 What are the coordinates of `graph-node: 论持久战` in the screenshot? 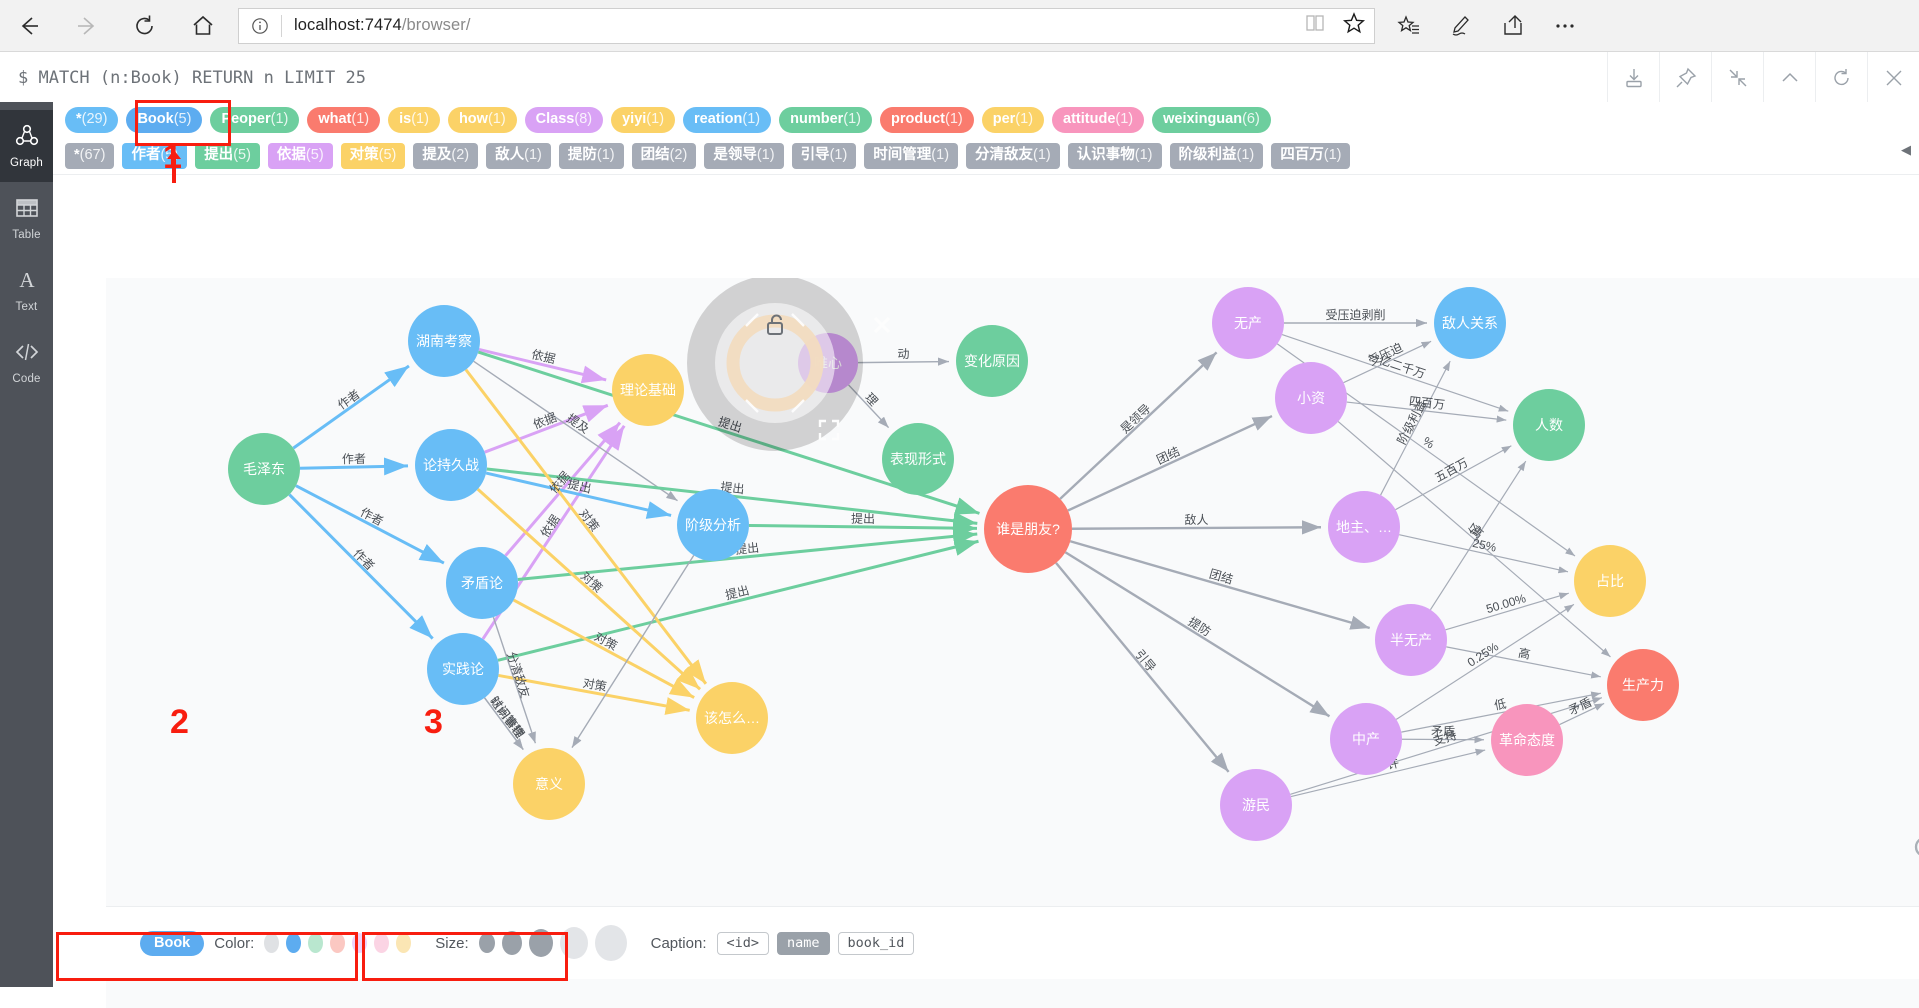 It's located at (451, 465).